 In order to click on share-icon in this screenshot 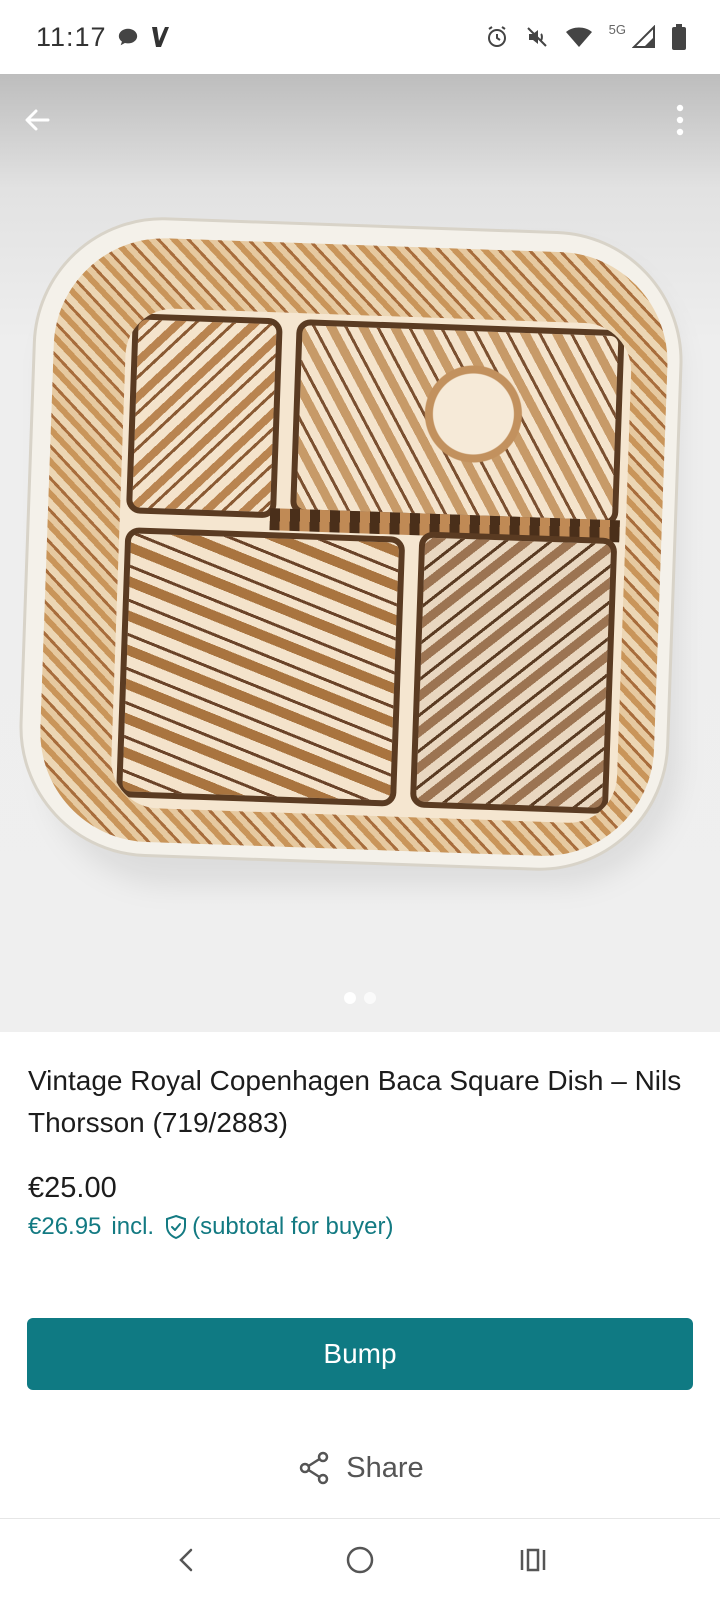, I will do `click(314, 1468)`.